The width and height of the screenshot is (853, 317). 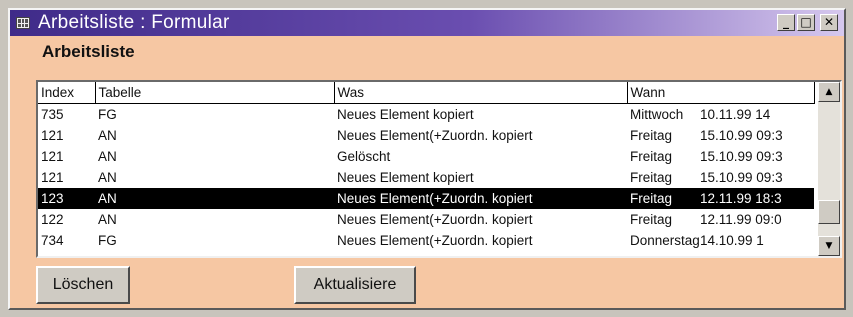 I want to click on cell-wann: Freitag 12.11.99 18:3, so click(x=720, y=198).